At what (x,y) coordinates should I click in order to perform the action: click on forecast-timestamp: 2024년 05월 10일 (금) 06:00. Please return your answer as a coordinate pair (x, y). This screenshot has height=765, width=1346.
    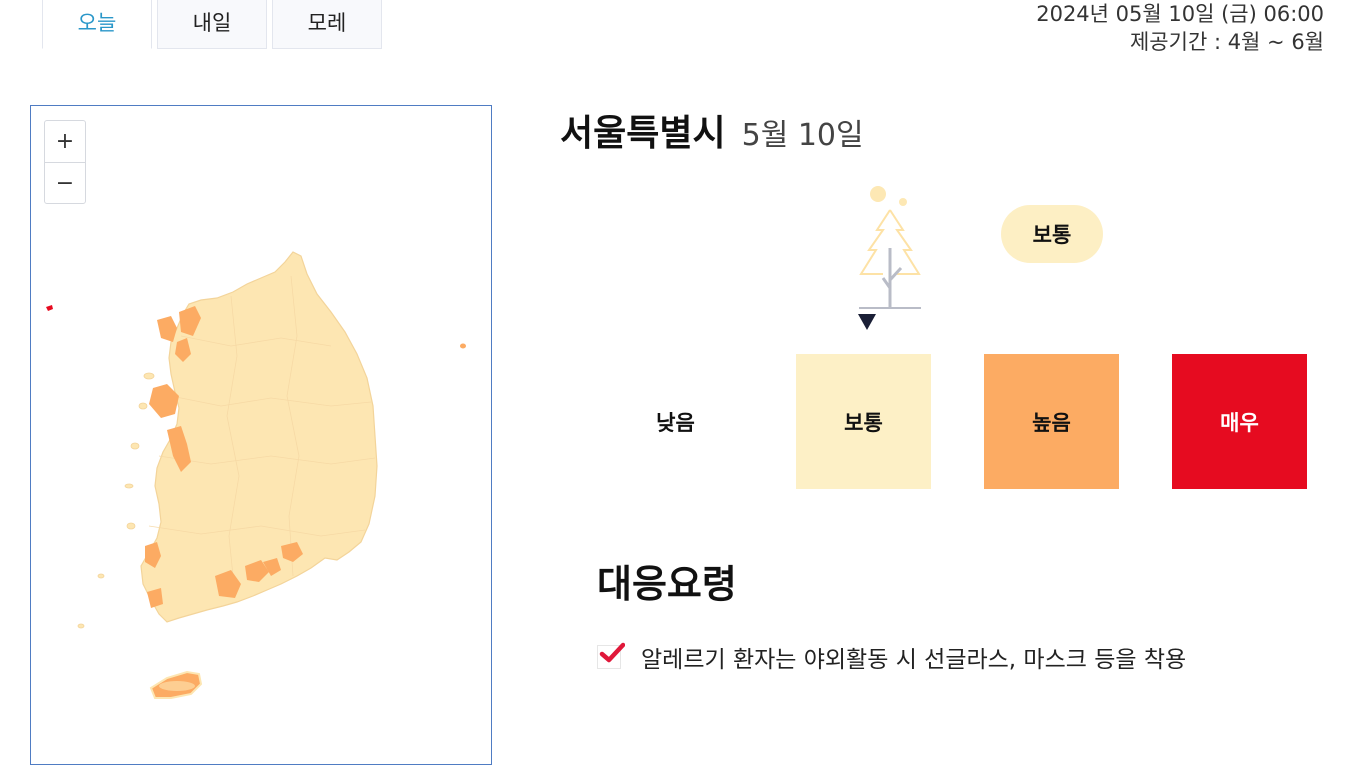
    Looking at the image, I should click on (1180, 14).